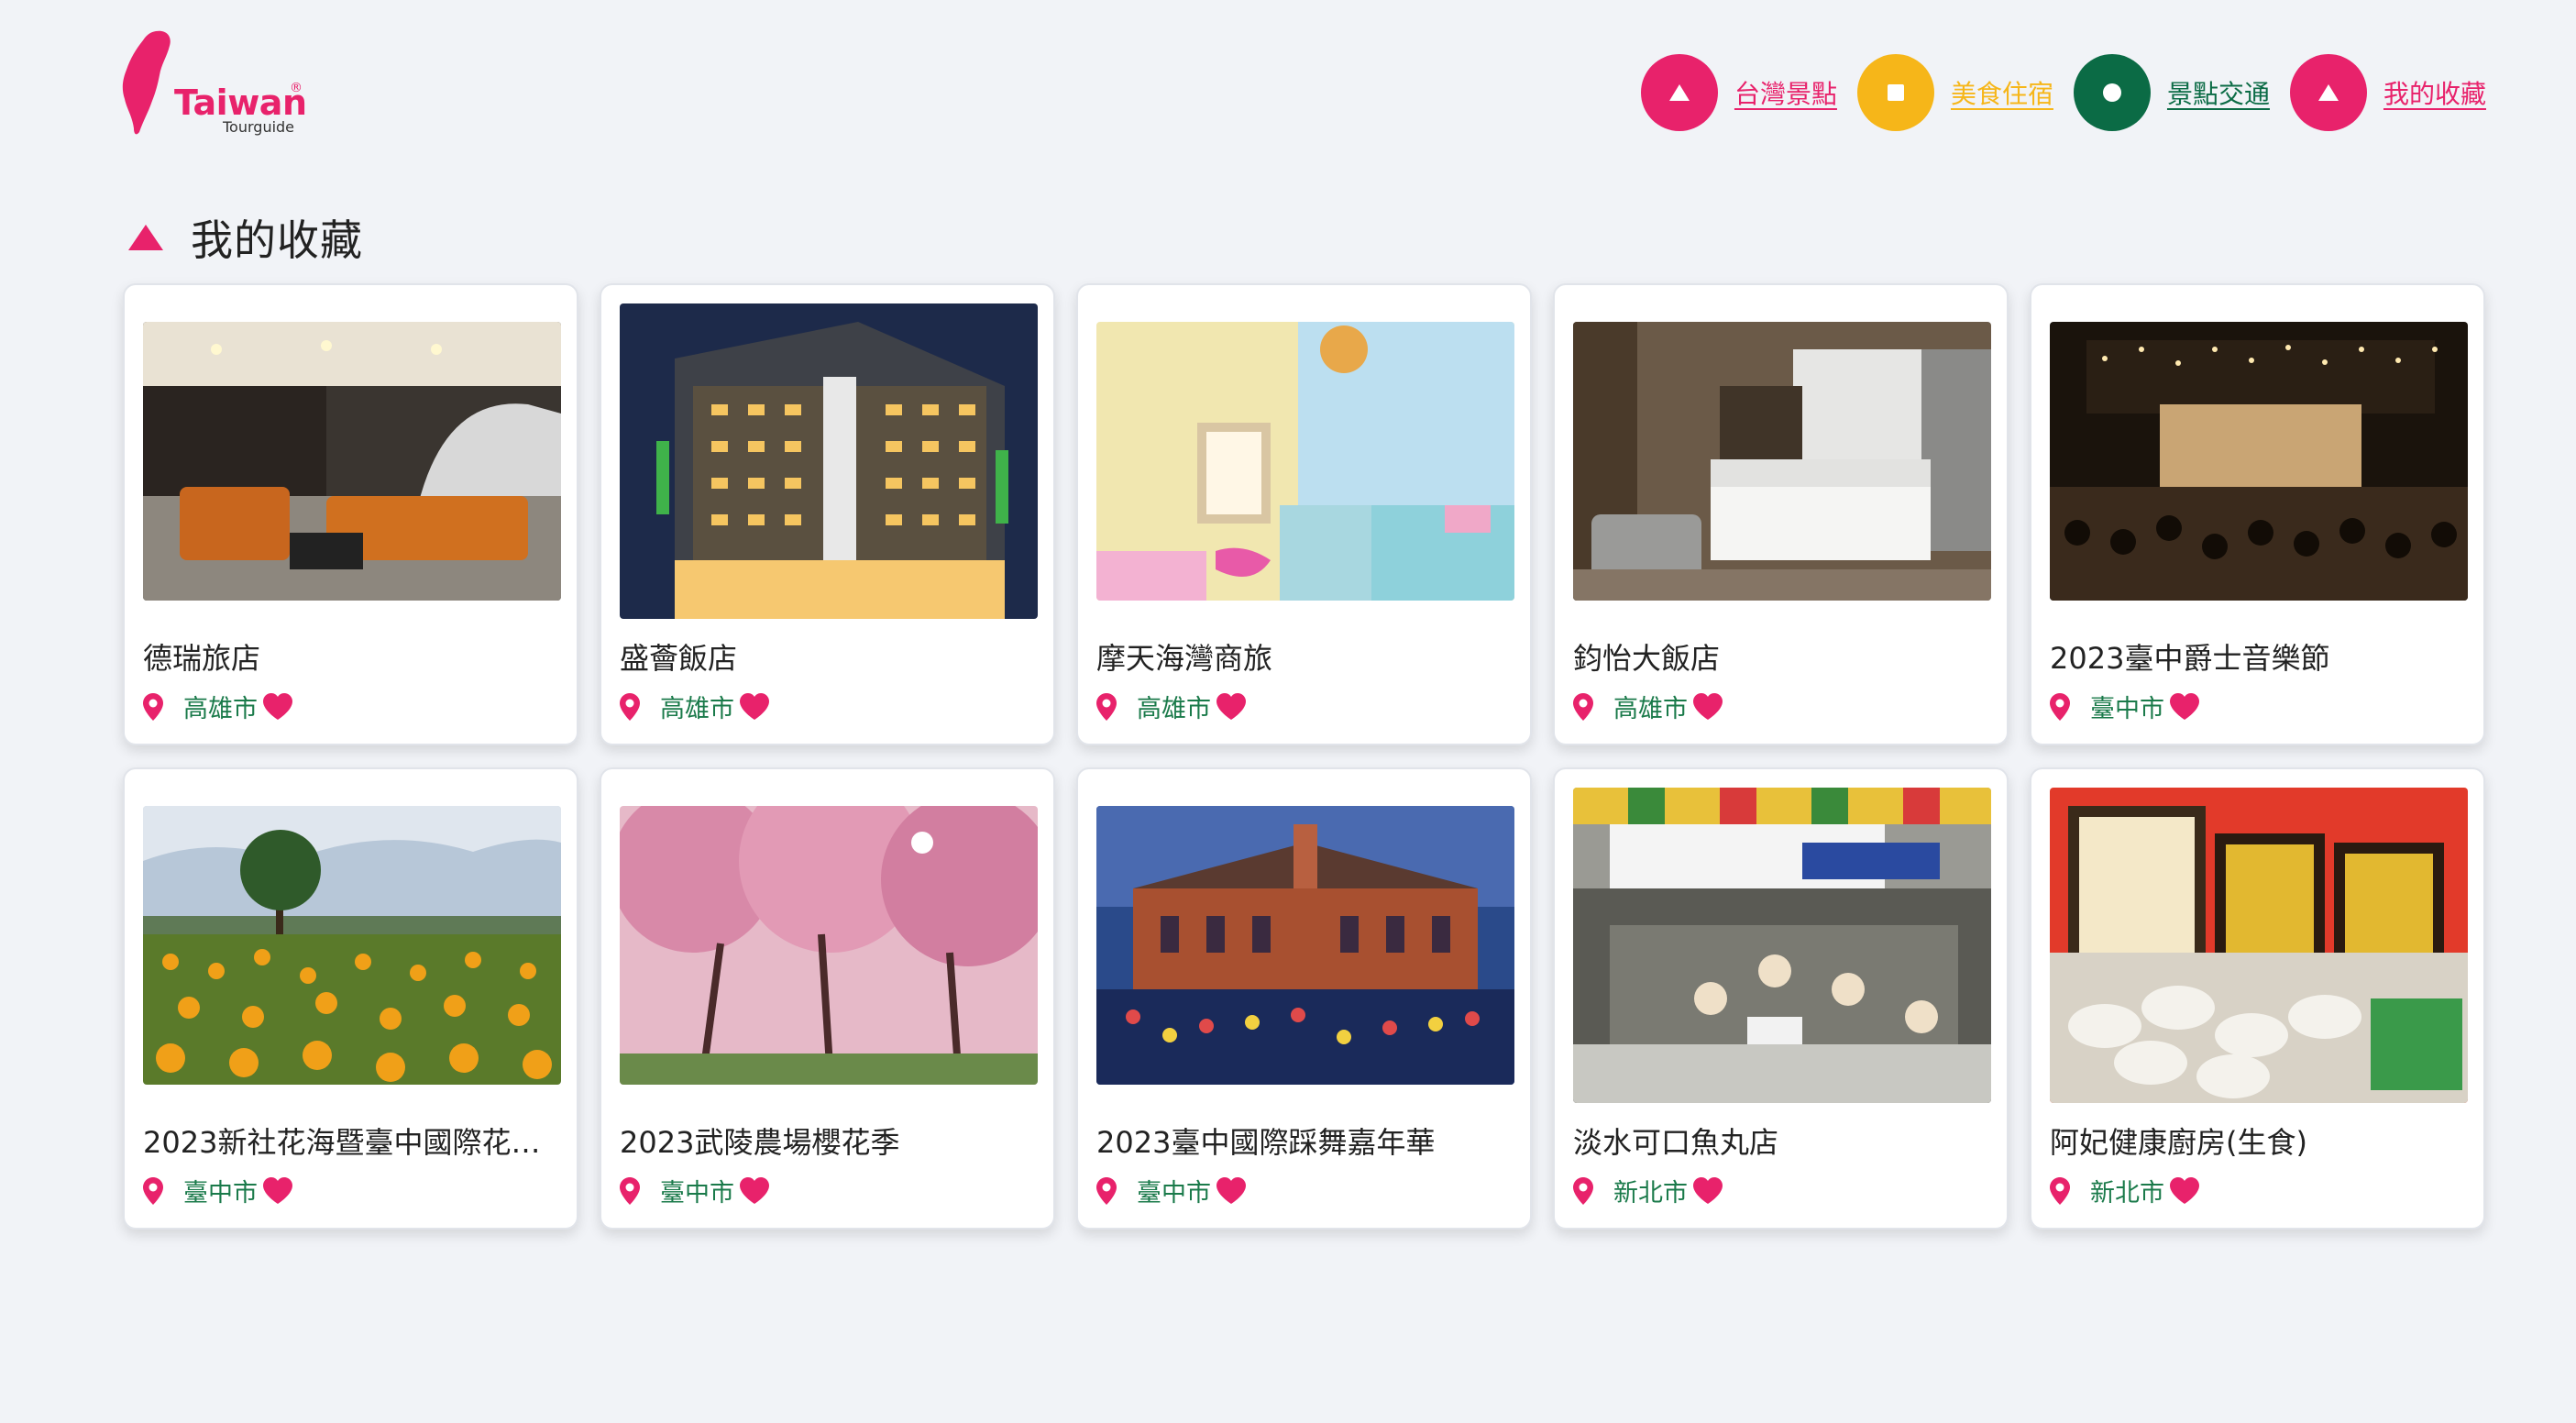 This screenshot has height=1423, width=2576. Describe the element at coordinates (297, 88) in the screenshot. I see `registered-mark: ®` at that location.